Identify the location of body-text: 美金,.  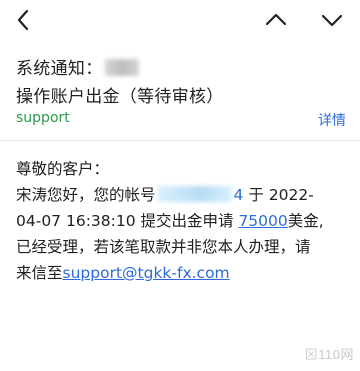
(305, 221).